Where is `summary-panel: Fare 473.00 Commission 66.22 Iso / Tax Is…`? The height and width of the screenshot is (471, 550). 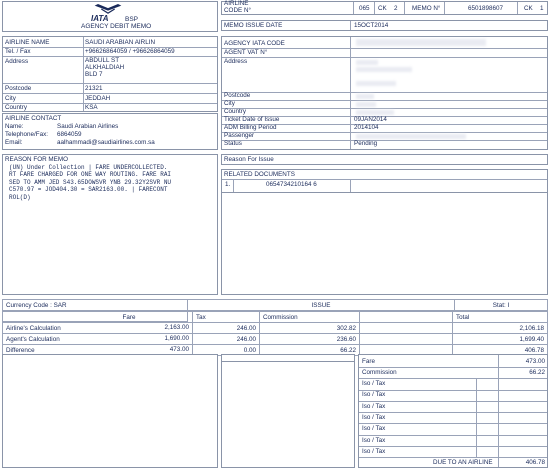
summary-panel: Fare 473.00 Commission 66.22 Iso / Tax Is… is located at coordinates (453, 411).